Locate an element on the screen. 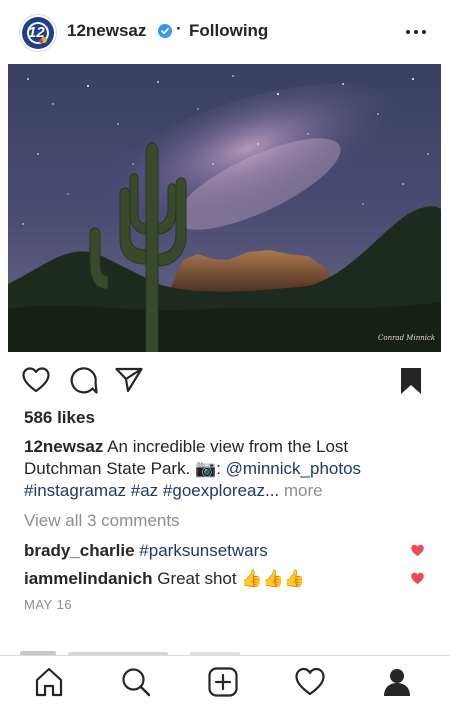  share-icon is located at coordinates (129, 380).